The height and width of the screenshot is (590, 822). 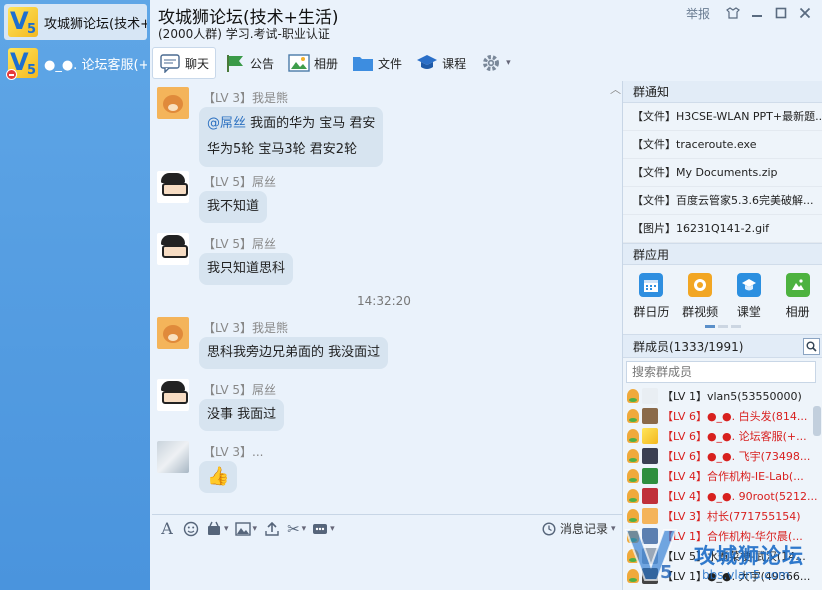 What do you see at coordinates (722, 516) in the screenshot?
I see `member-item: 【LV 3】村长(771755154)` at bounding box center [722, 516].